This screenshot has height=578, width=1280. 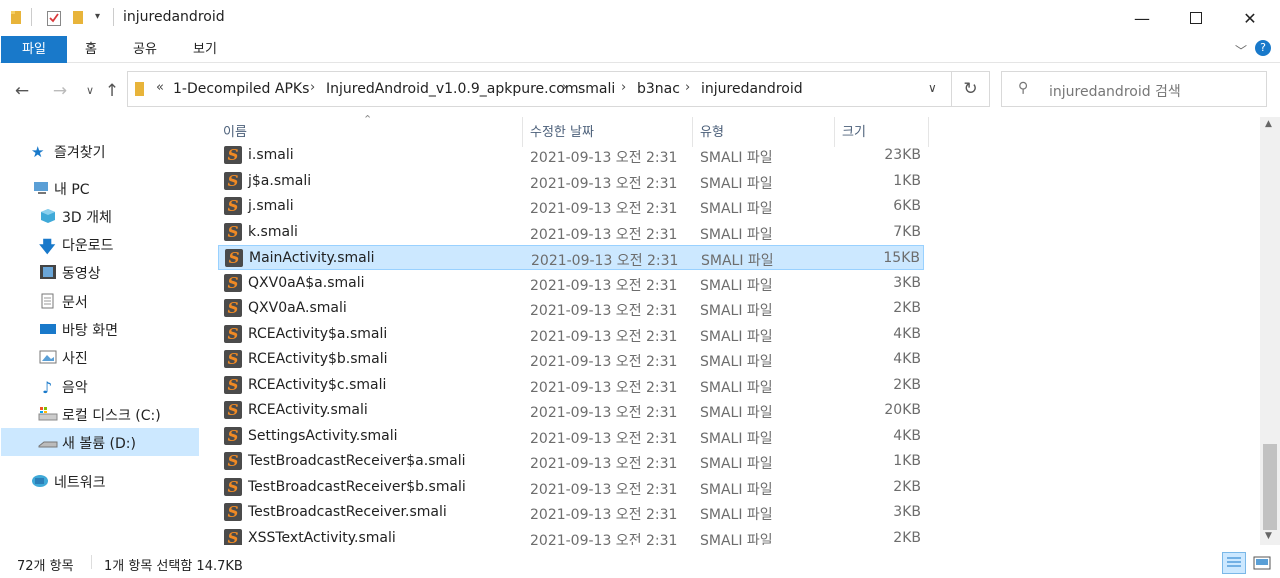 What do you see at coordinates (1263, 48) in the screenshot?
I see `help-icon: ?` at bounding box center [1263, 48].